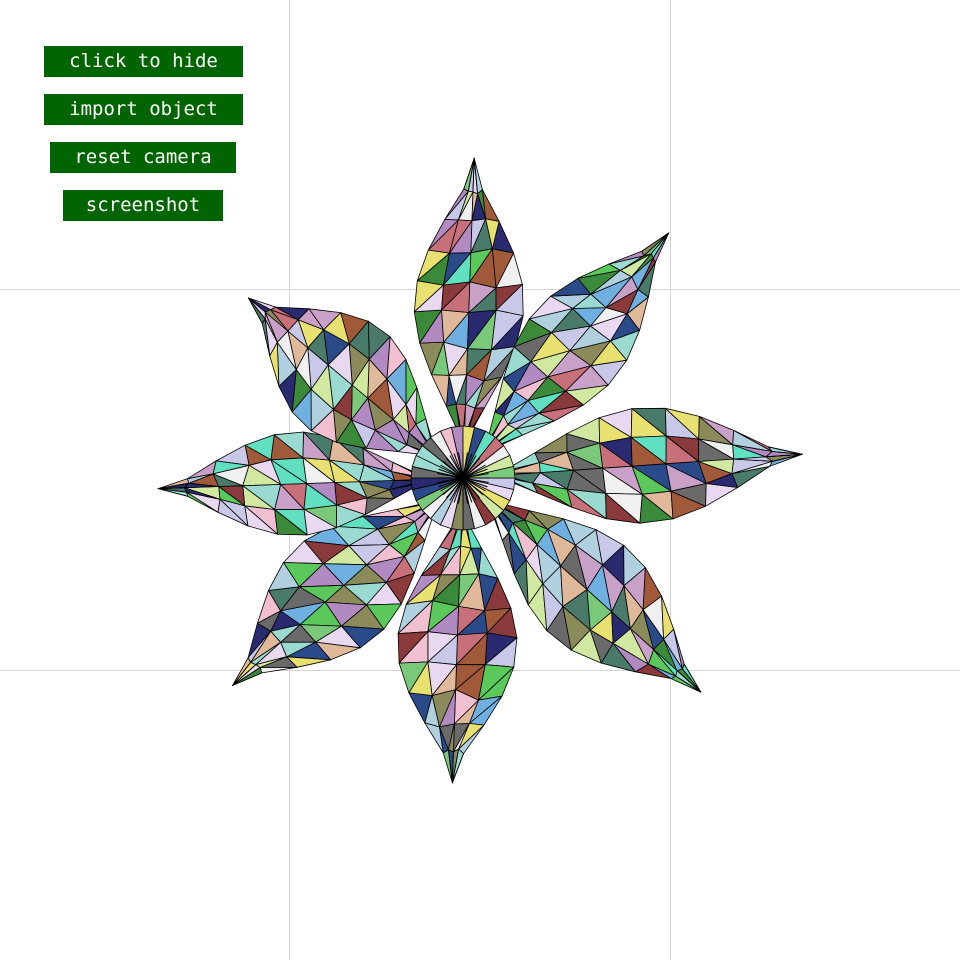 Image resolution: width=960 pixels, height=960 pixels. I want to click on click-to-hide-button: click to hide, so click(143, 61).